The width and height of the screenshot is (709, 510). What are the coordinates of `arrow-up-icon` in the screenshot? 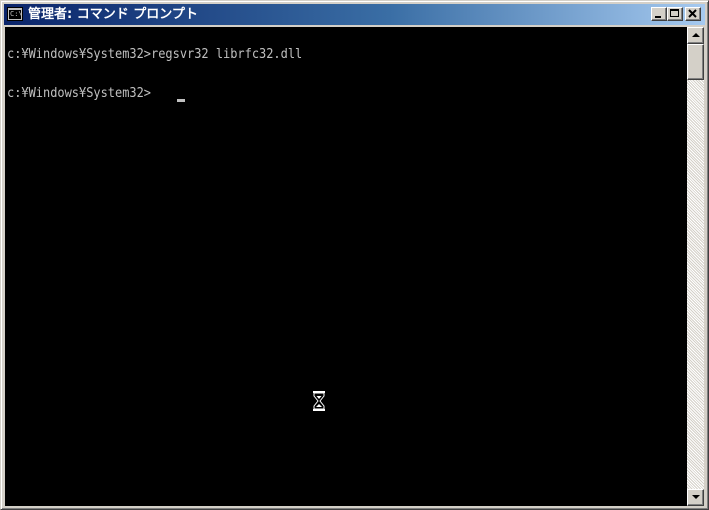 It's located at (696, 35).